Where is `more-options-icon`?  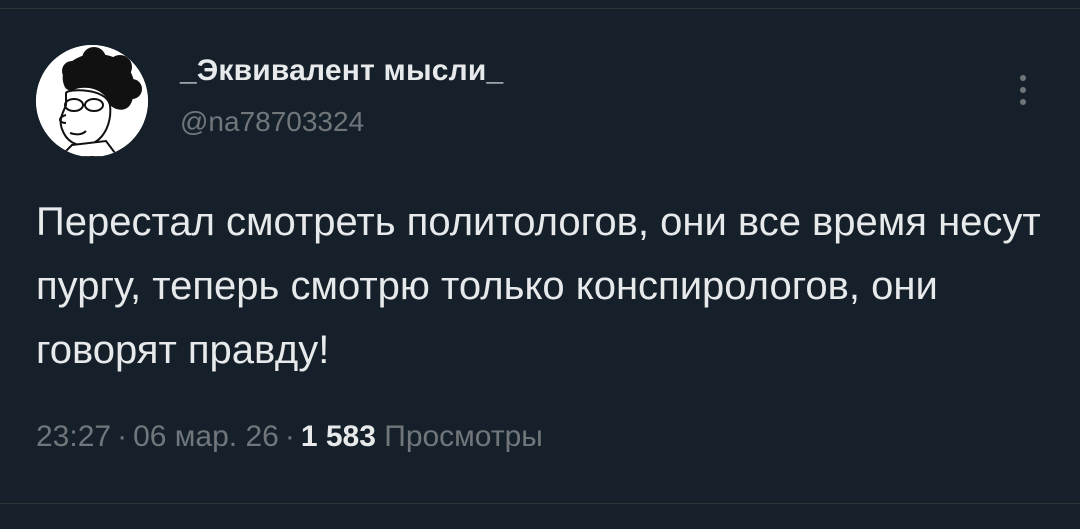 more-options-icon is located at coordinates (1023, 90).